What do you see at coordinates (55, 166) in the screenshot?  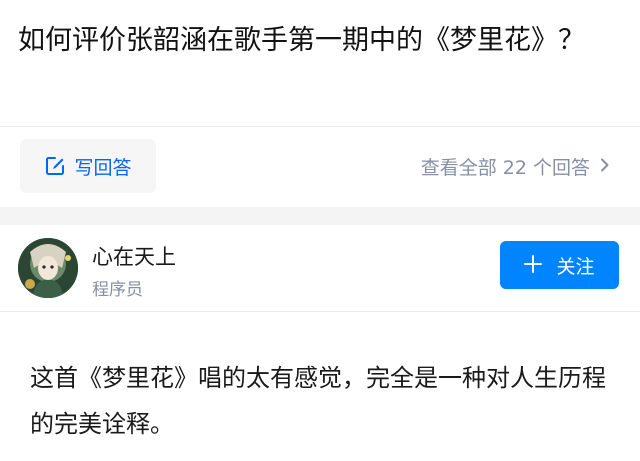 I see `pencil-square-icon` at bounding box center [55, 166].